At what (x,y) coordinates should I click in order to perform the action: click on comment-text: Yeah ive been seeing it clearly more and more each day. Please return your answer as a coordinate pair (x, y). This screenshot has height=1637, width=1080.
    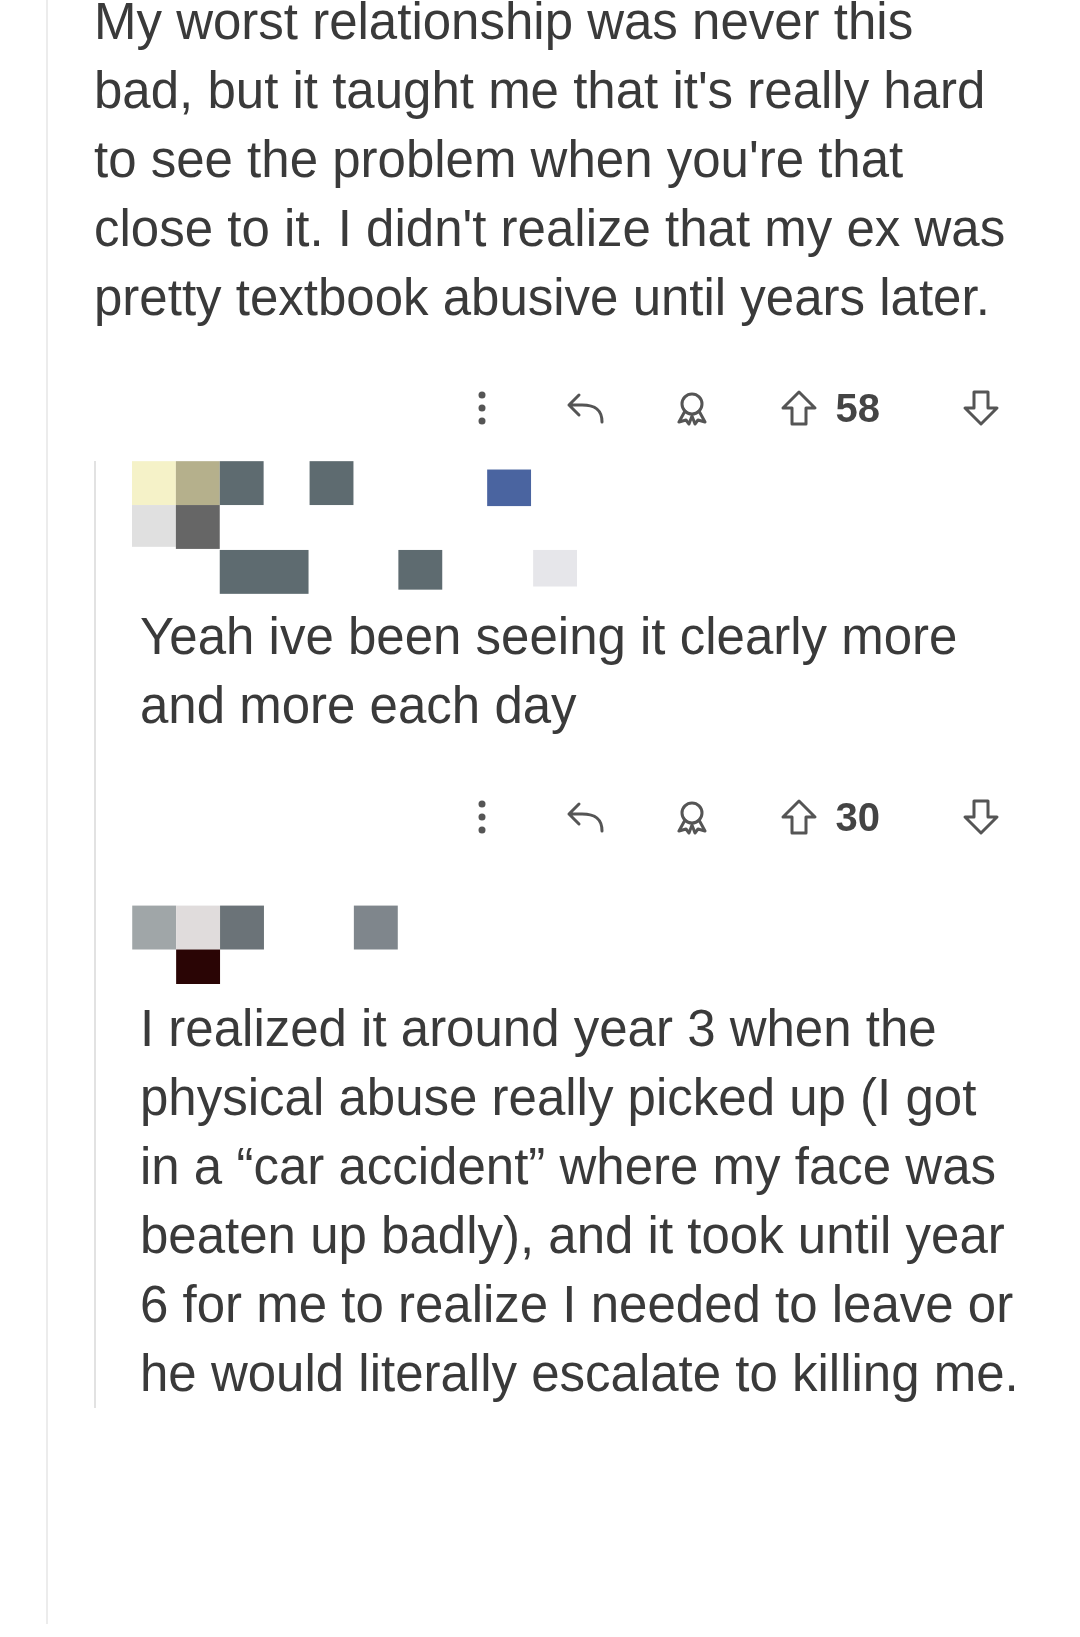
    Looking at the image, I should click on (549, 671).